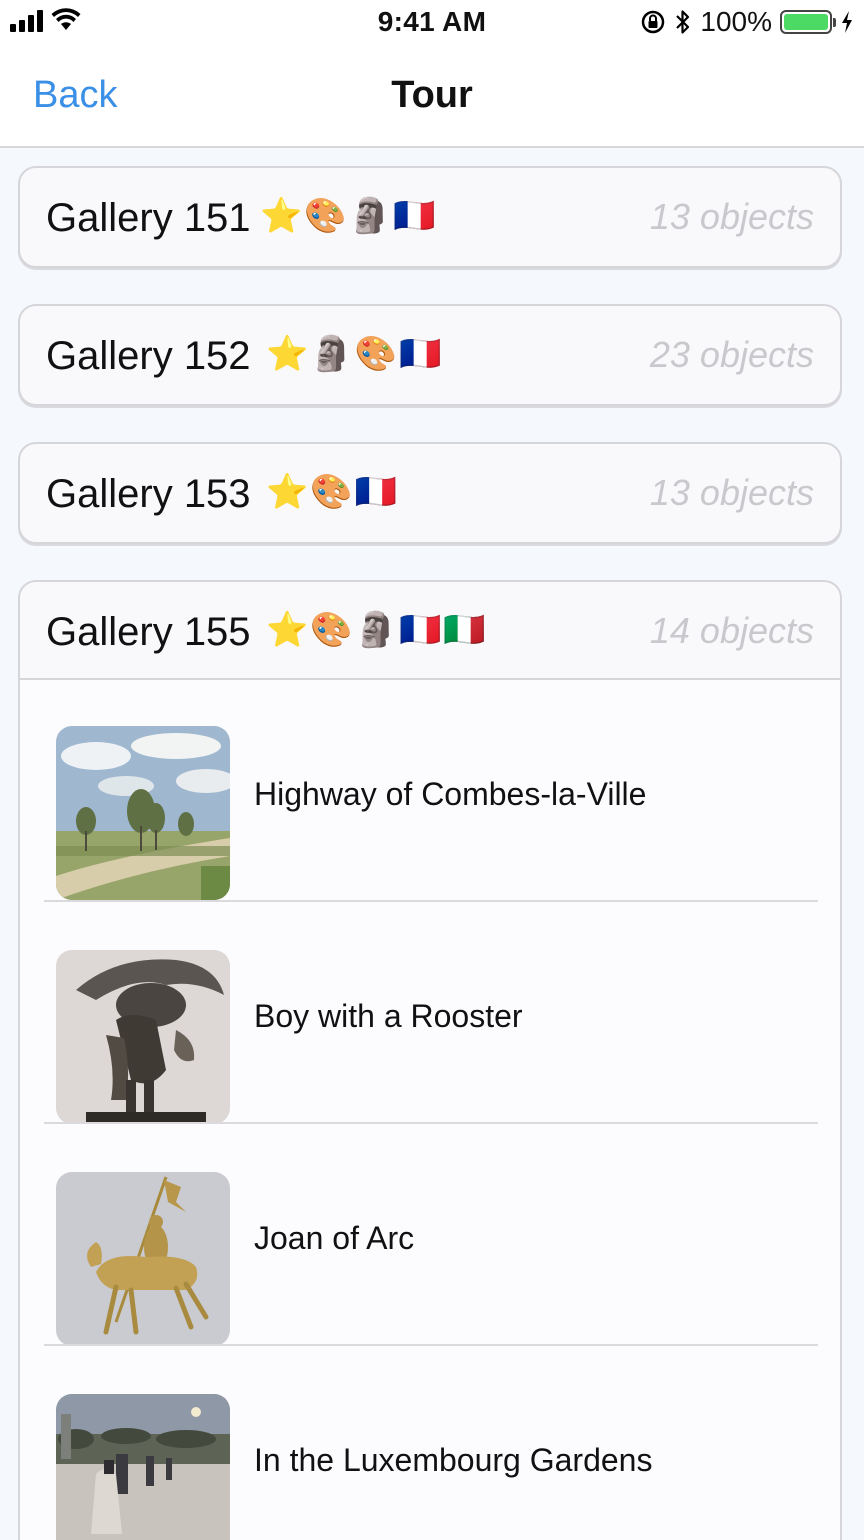 The height and width of the screenshot is (1540, 864). I want to click on list-item: Highway of Combes-la-Ville, so click(431, 791).